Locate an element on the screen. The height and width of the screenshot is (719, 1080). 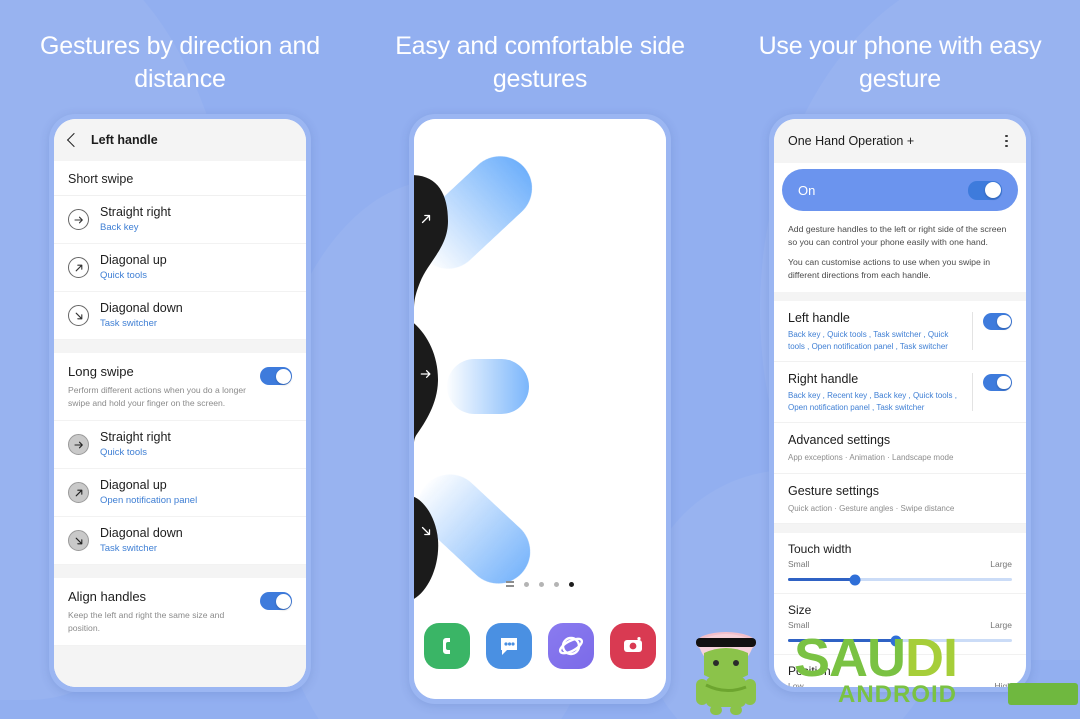
kebab-menu-icon is located at coordinates (1006, 141).